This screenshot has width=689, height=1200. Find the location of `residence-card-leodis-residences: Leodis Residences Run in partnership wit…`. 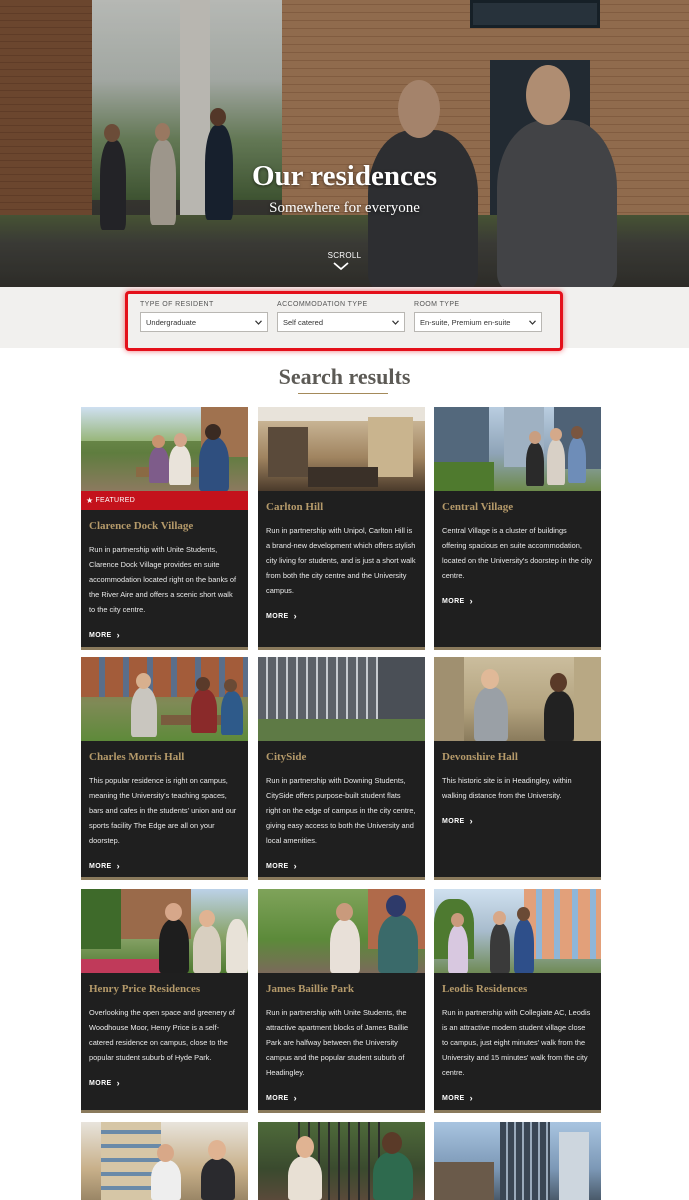

residence-card-leodis-residences: Leodis Residences Run in partnership wit… is located at coordinates (517, 1001).